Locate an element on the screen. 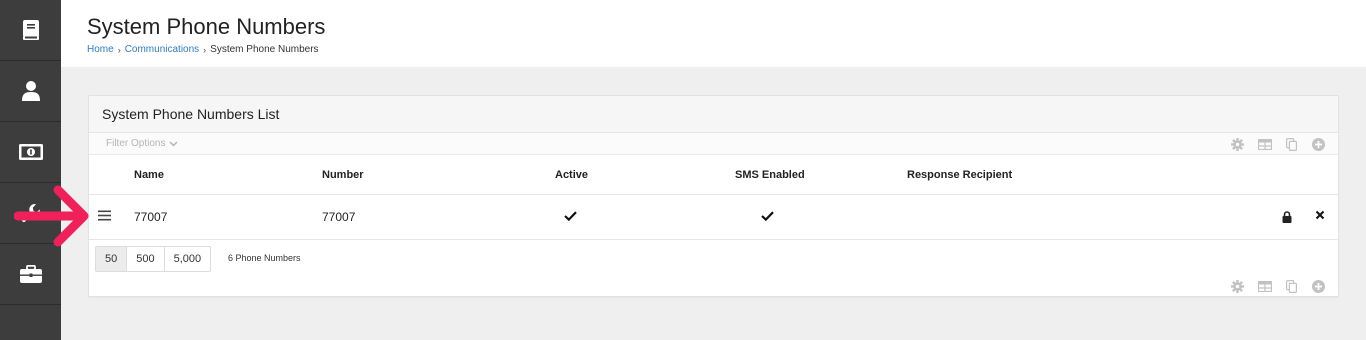 The image size is (1366, 340). column-header-name: Name is located at coordinates (149, 175).